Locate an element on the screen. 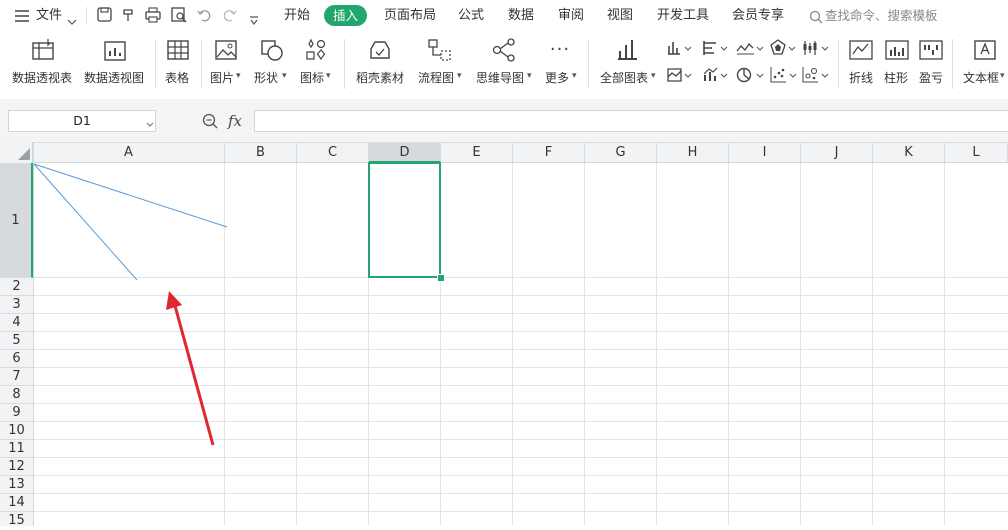  diagonal-line-upper is located at coordinates (130, 195).